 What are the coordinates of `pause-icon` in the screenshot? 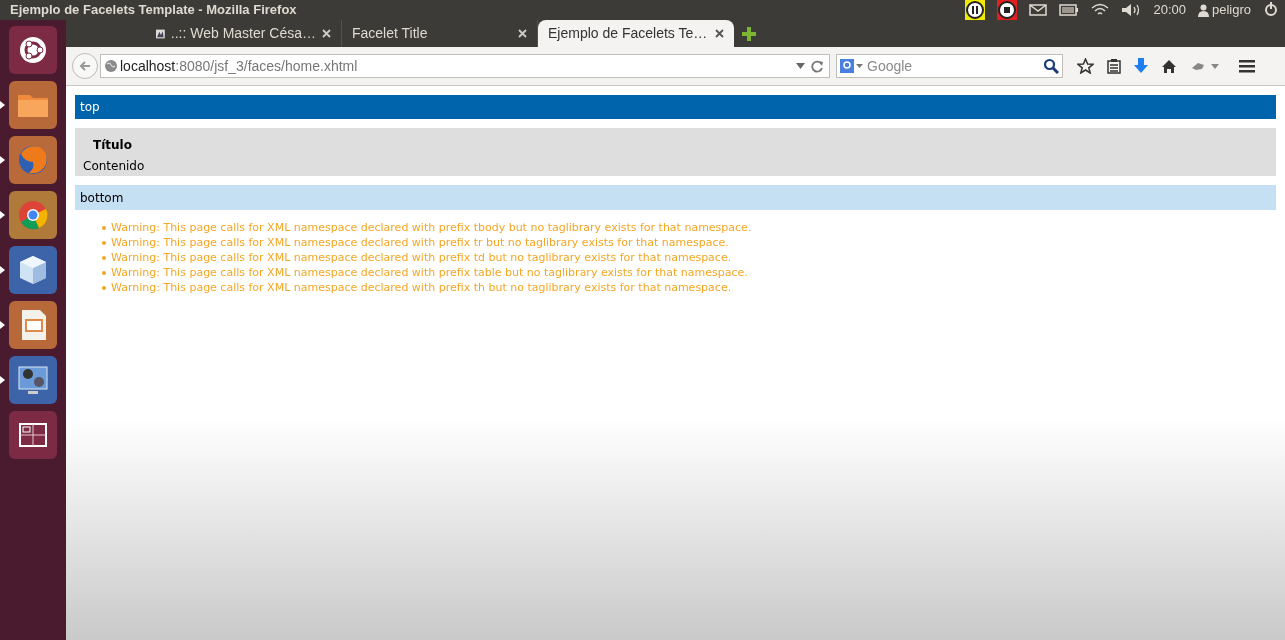 It's located at (975, 10).